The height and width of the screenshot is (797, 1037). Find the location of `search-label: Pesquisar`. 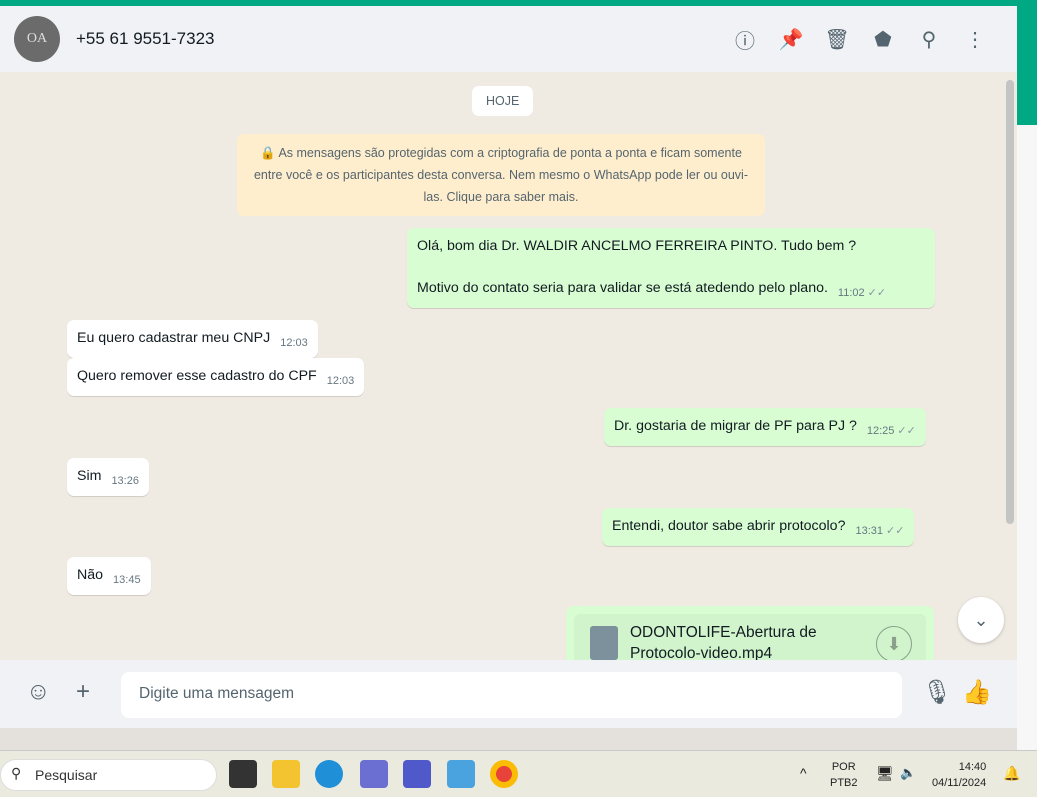

search-label: Pesquisar is located at coordinates (66, 775).